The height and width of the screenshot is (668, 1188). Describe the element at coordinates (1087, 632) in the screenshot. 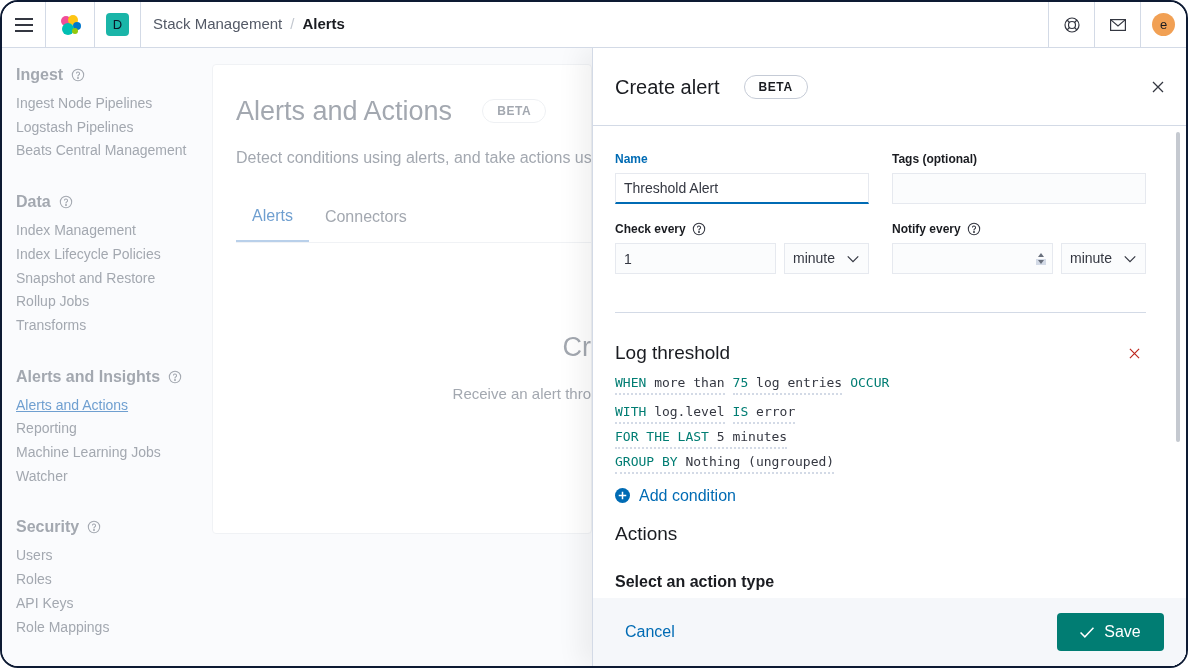

I see `check-icon` at that location.